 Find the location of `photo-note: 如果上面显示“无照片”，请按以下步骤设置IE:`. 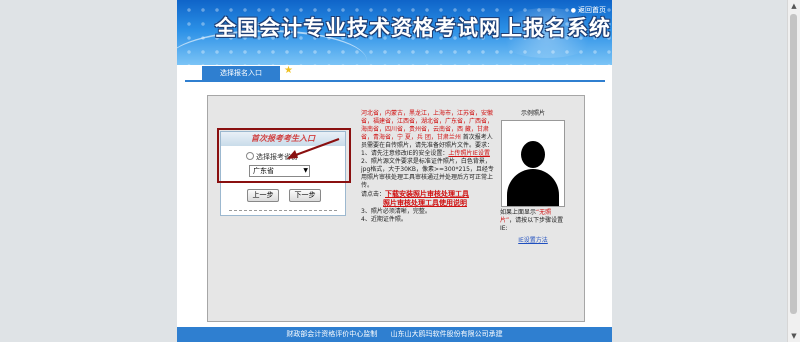

photo-note: 如果上面显示“无照片”，请按以下步骤设置IE: is located at coordinates (533, 221).